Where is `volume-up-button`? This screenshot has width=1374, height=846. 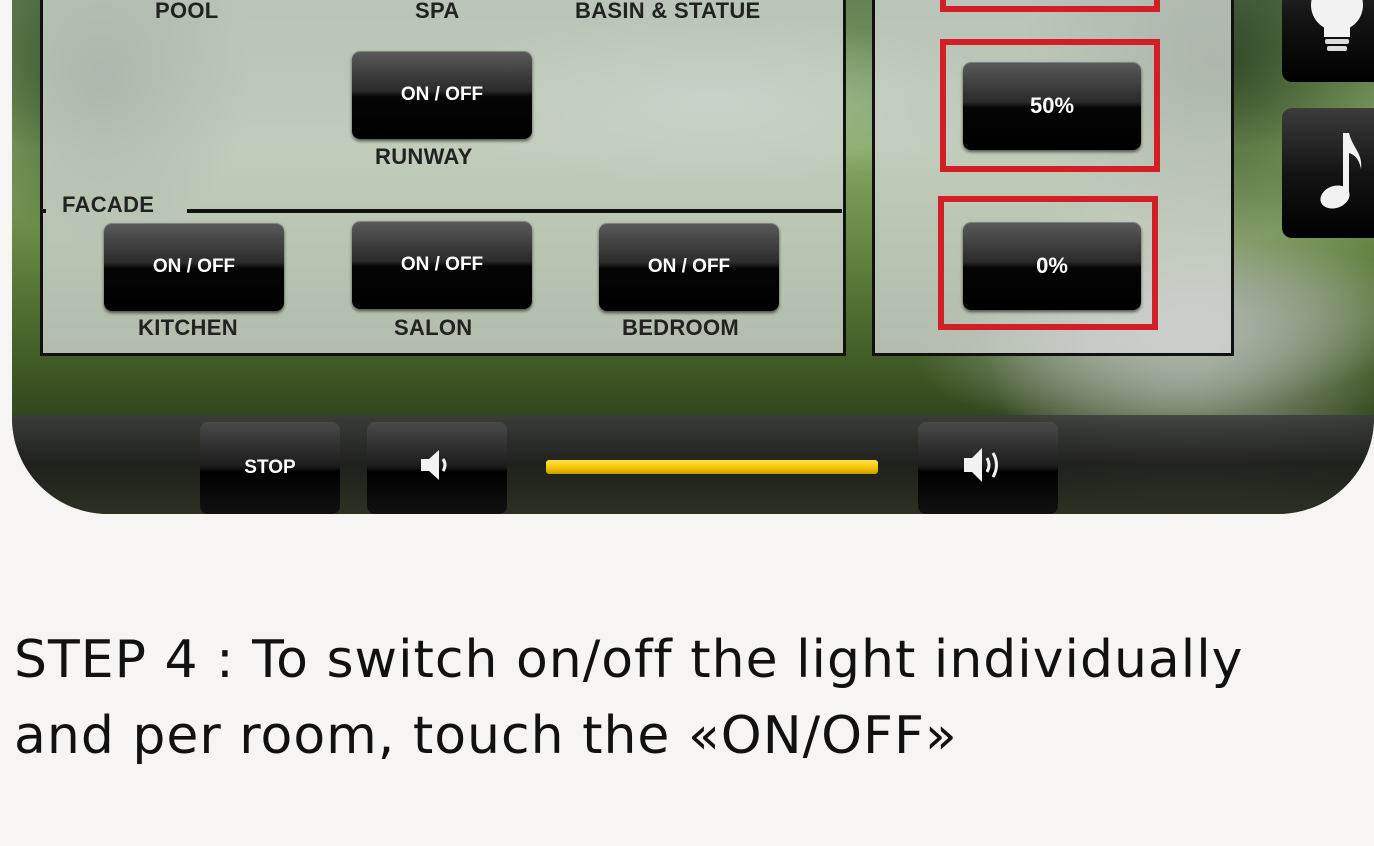
volume-up-button is located at coordinates (988, 468).